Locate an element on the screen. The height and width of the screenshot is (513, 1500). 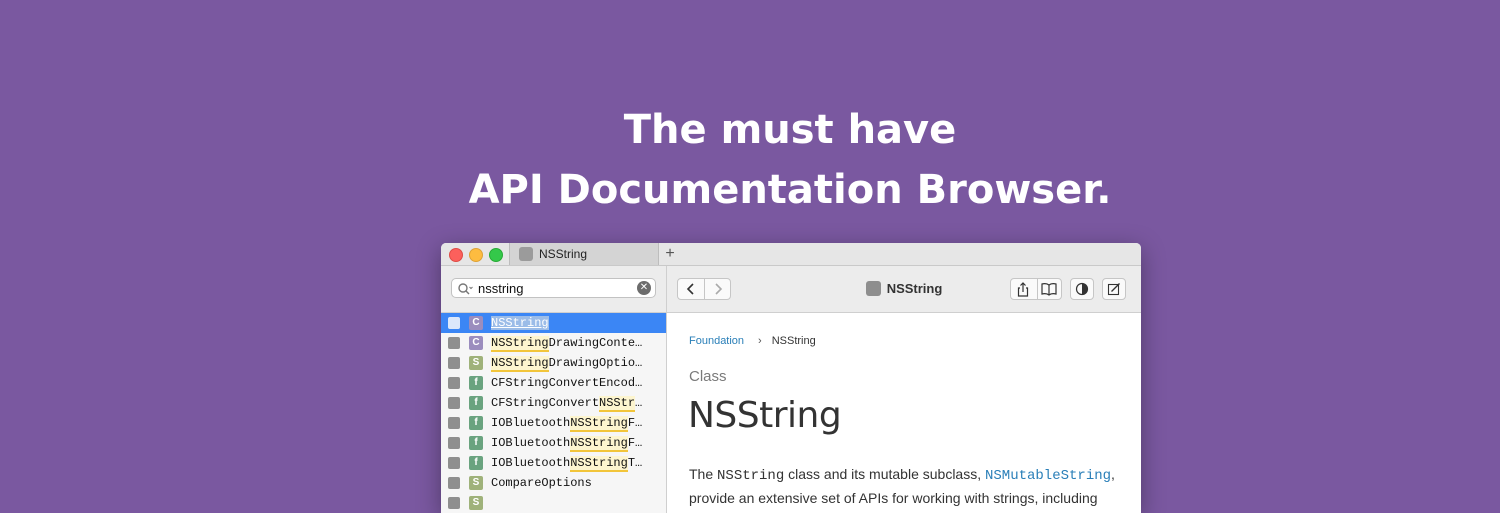
new-tab-button: + is located at coordinates (670, 254).